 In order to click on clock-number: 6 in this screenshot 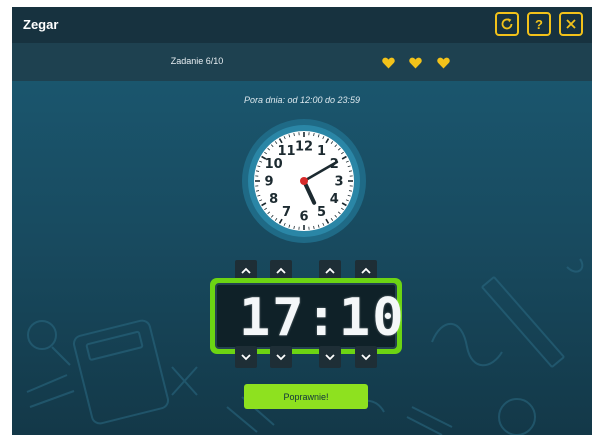, I will do `click(303, 217)`.